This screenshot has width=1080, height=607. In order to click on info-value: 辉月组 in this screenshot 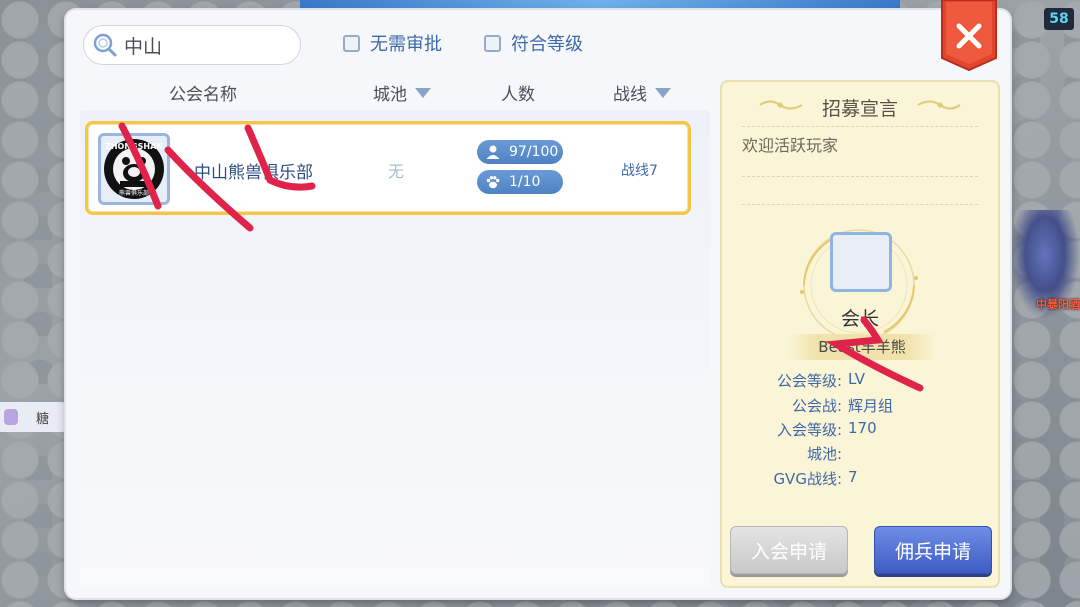, I will do `click(871, 406)`.